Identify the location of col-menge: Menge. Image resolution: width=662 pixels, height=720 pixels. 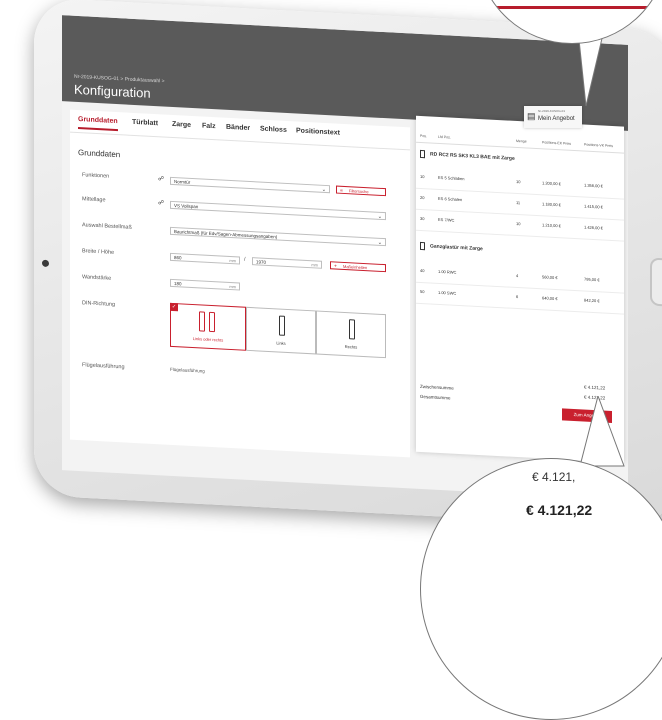
(521, 141).